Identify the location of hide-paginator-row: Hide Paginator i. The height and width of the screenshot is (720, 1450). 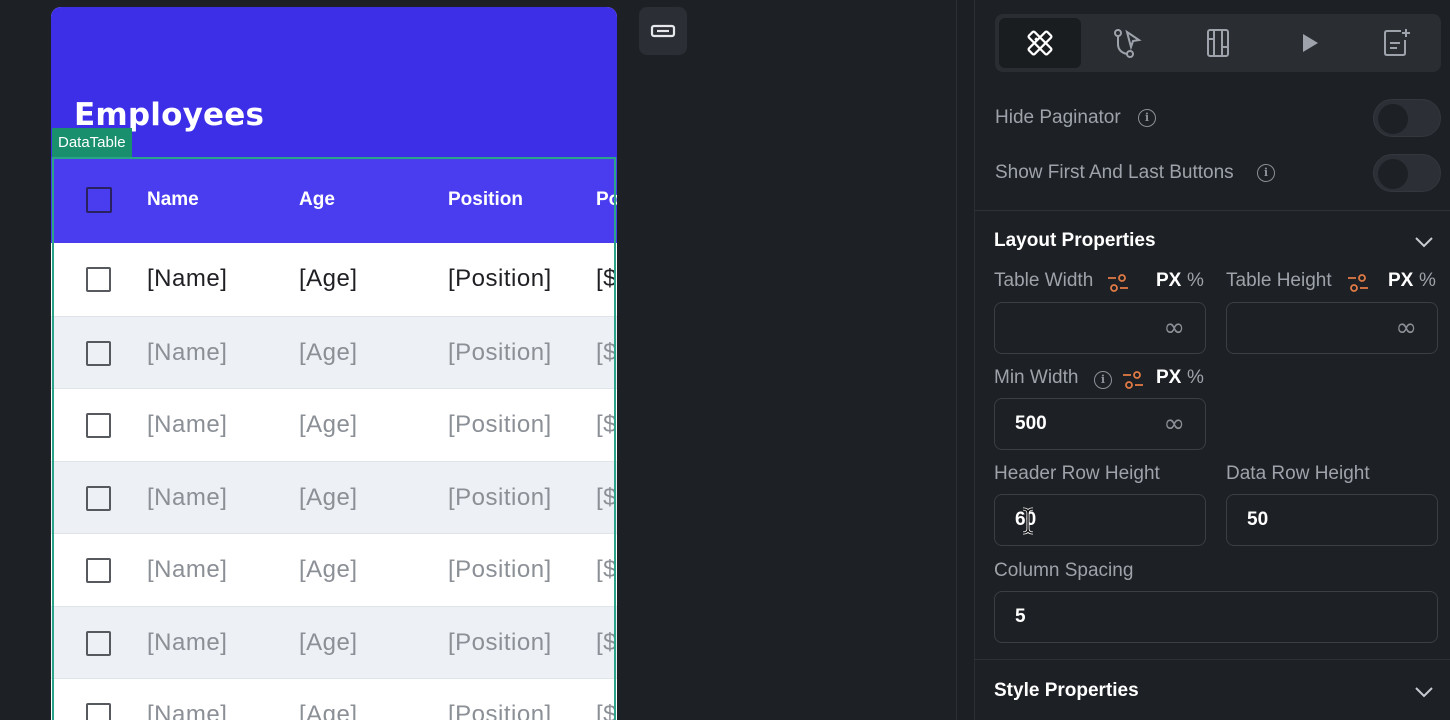
(1218, 118).